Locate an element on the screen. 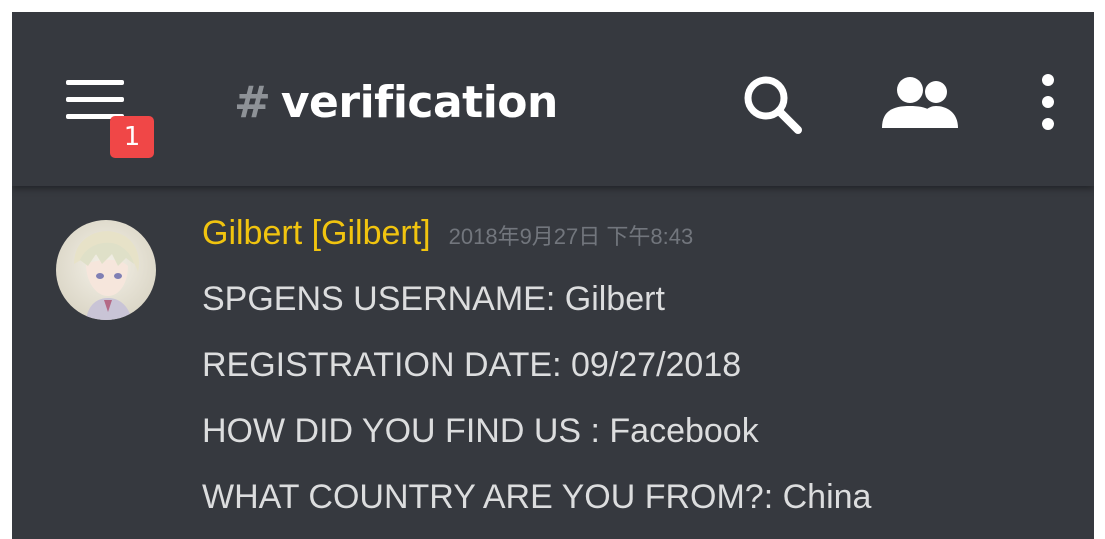 The height and width of the screenshot is (539, 1105). message-header: Gilbert [Gilbert] 2018年9月27日 下午8:43 is located at coordinates (447, 239).